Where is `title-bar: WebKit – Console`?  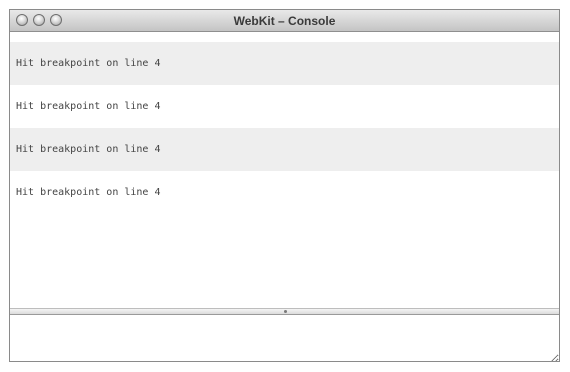
title-bar: WebKit – Console is located at coordinates (284, 21).